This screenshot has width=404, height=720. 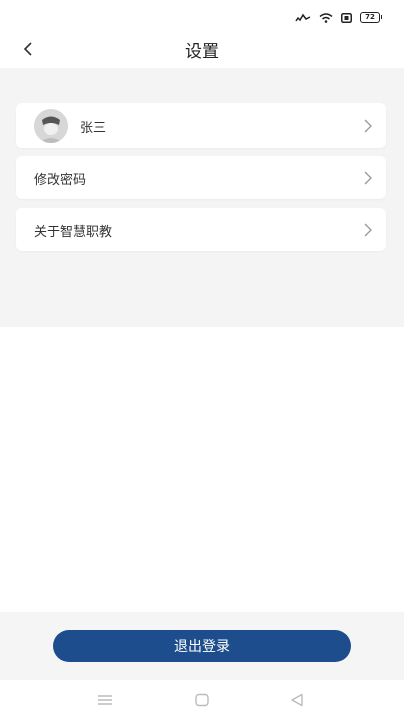 What do you see at coordinates (73, 232) in the screenshot?
I see `about-label: 关于智慧职教` at bounding box center [73, 232].